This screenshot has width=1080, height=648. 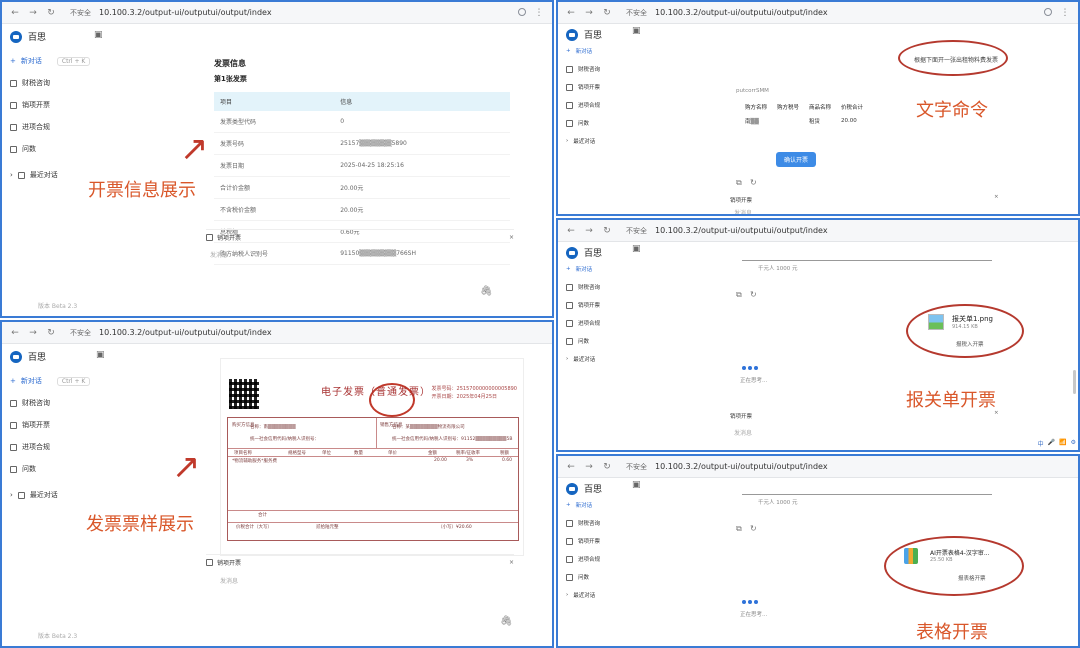 What do you see at coordinates (952, 110) in the screenshot?
I see `annotation-label: 文字命令` at bounding box center [952, 110].